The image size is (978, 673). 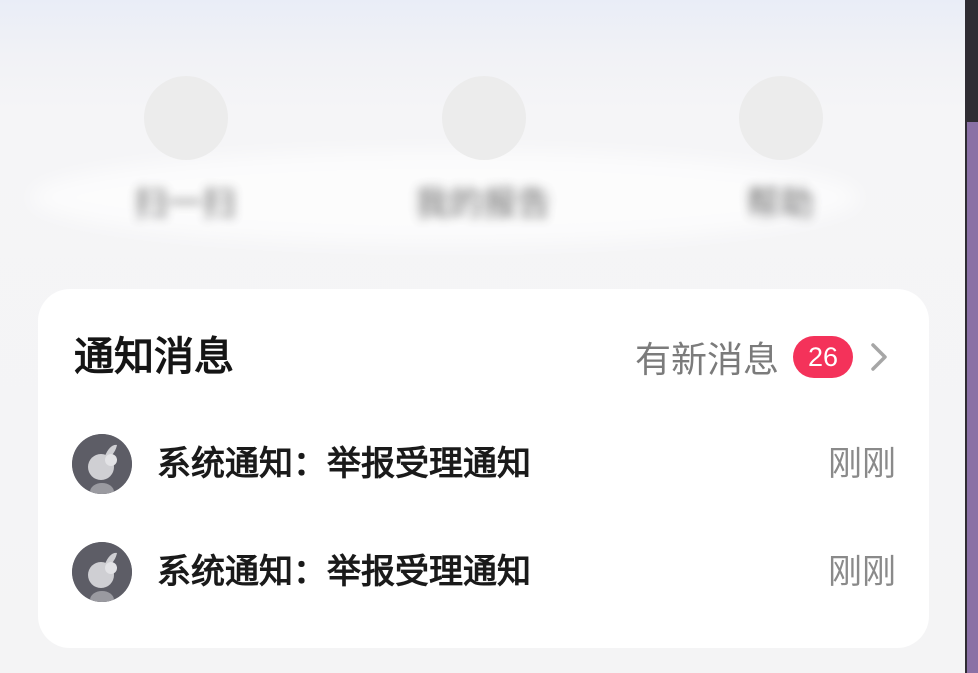 I want to click on unread-count-badge: 26, so click(x=823, y=357).